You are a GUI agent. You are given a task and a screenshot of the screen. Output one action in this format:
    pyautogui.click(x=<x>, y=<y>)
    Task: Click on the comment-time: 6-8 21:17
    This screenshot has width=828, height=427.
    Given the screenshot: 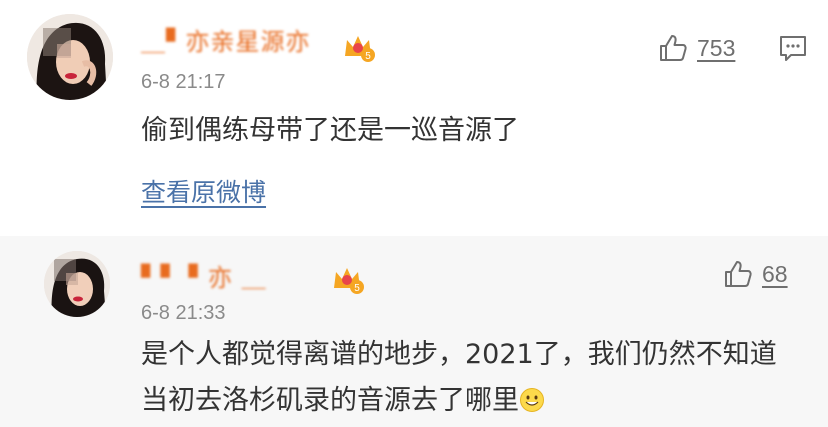 What is the action you would take?
    pyautogui.click(x=183, y=82)
    